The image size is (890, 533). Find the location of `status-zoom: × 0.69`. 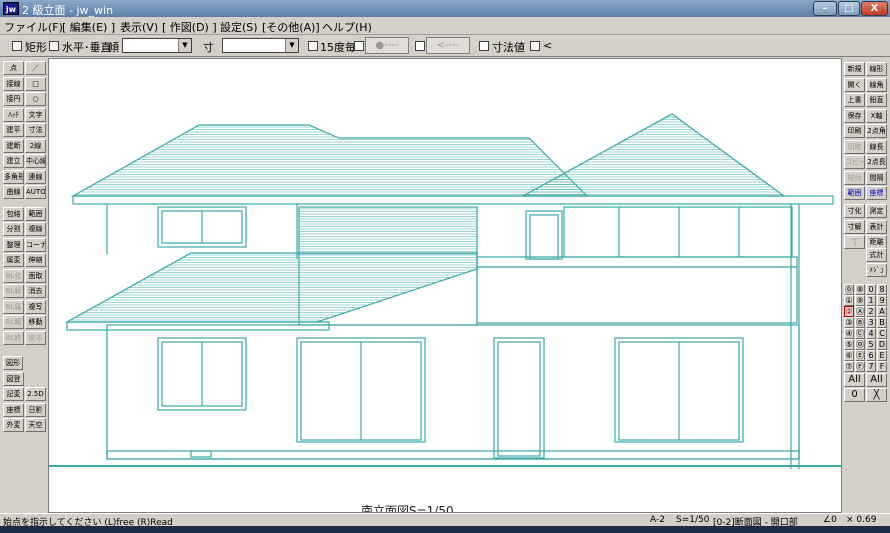

status-zoom: × 0.69 is located at coordinates (861, 520).